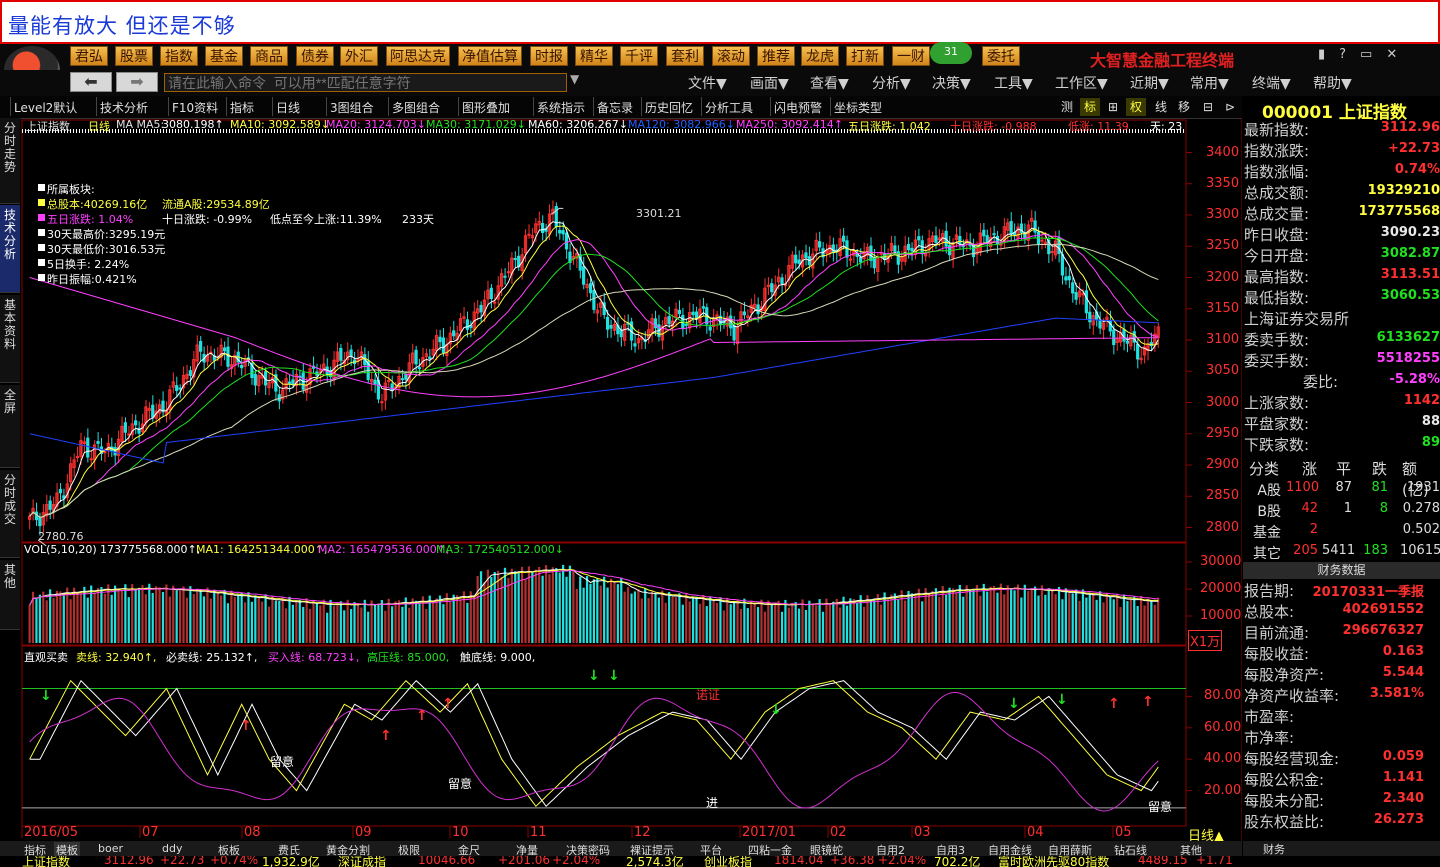 The image size is (1440, 867). Describe the element at coordinates (1364, 54) in the screenshot. I see `window-controls: ▮?▭✕` at that location.